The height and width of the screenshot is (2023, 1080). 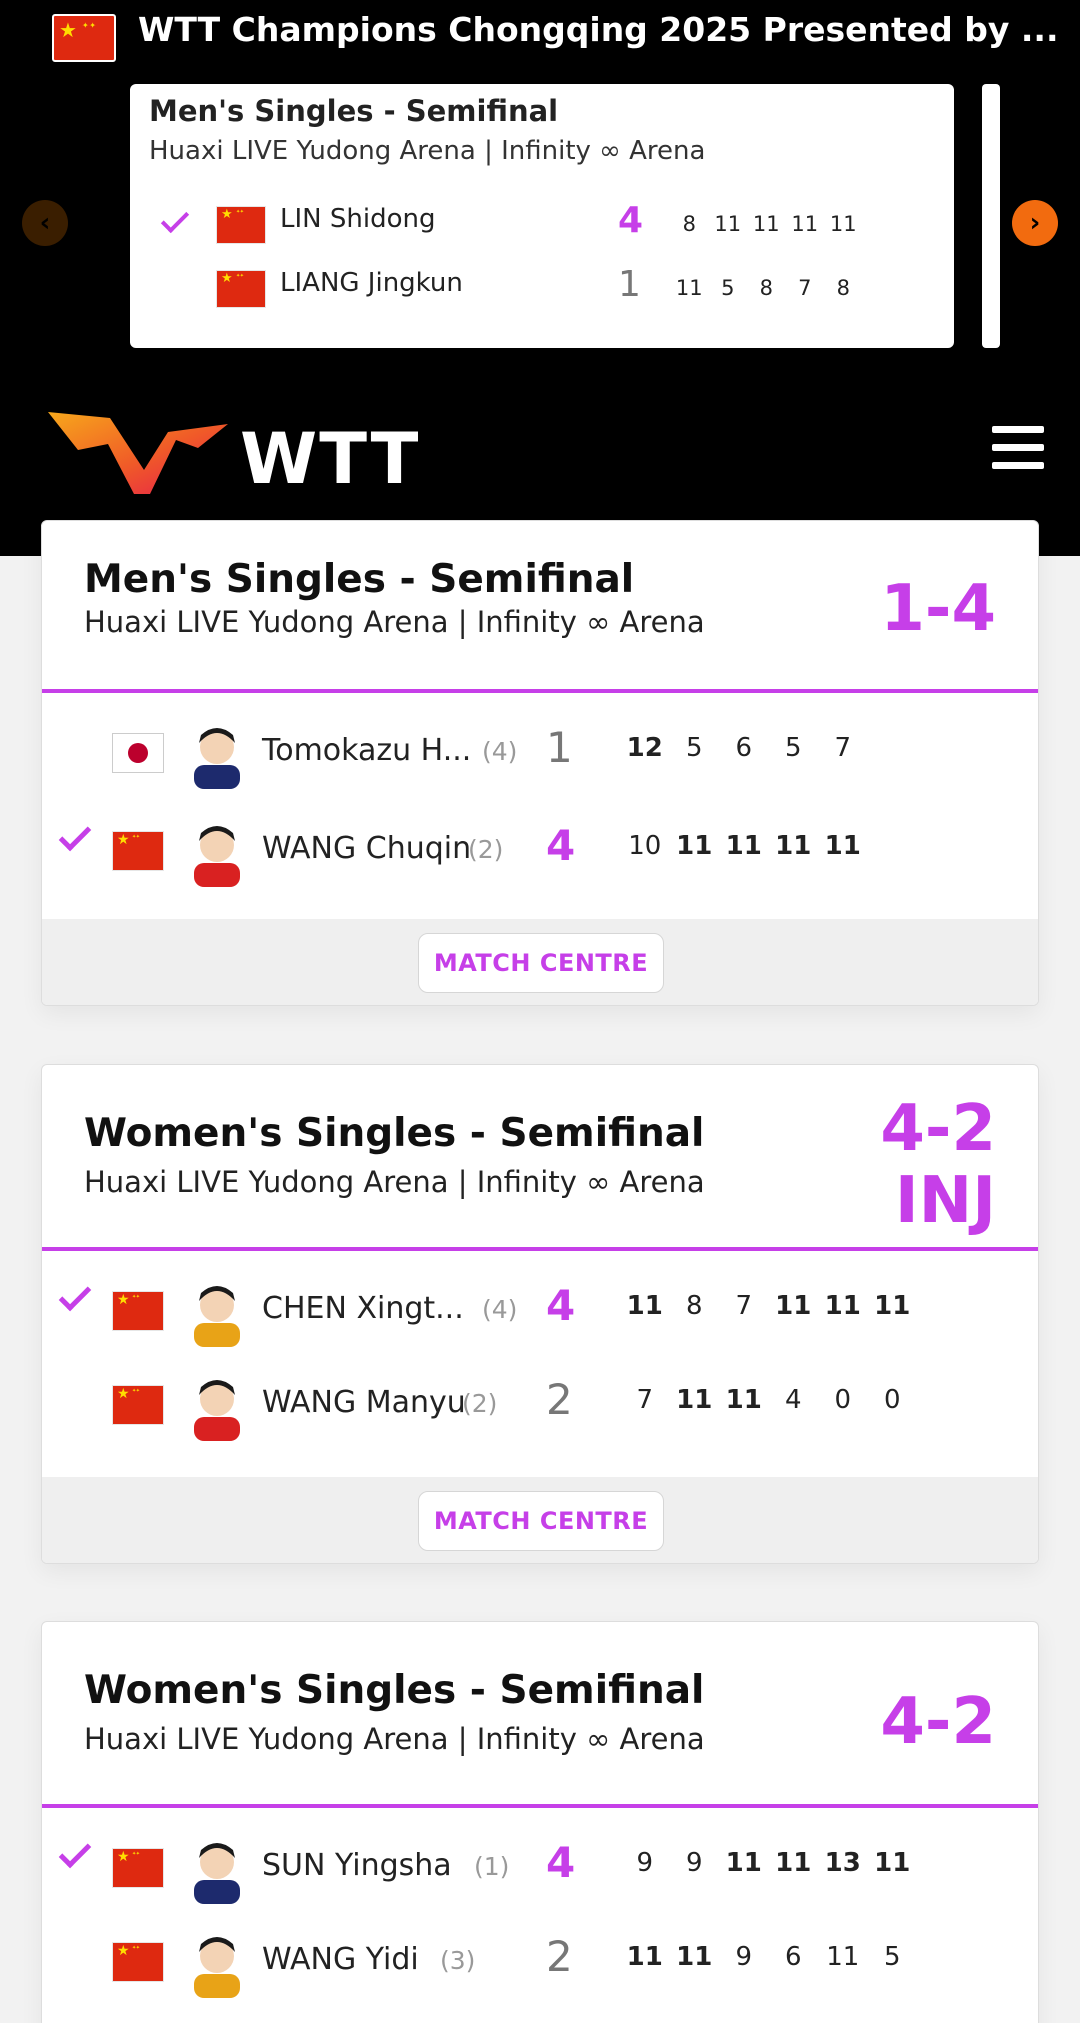 I want to click on game-scores: 12 5 6 5 7, so click(x=744, y=748).